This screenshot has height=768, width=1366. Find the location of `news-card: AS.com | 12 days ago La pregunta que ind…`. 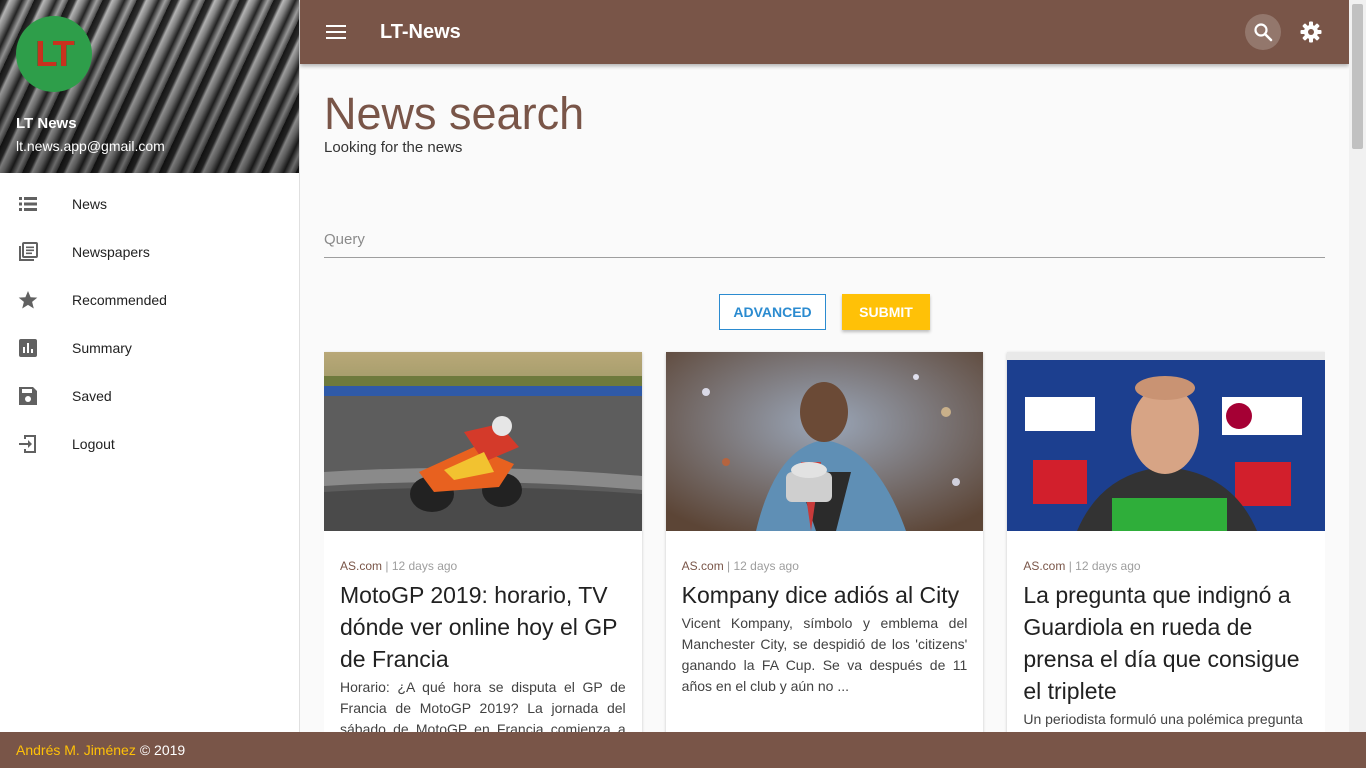

news-card: AS.com | 12 days ago La pregunta que ind… is located at coordinates (1166, 542).